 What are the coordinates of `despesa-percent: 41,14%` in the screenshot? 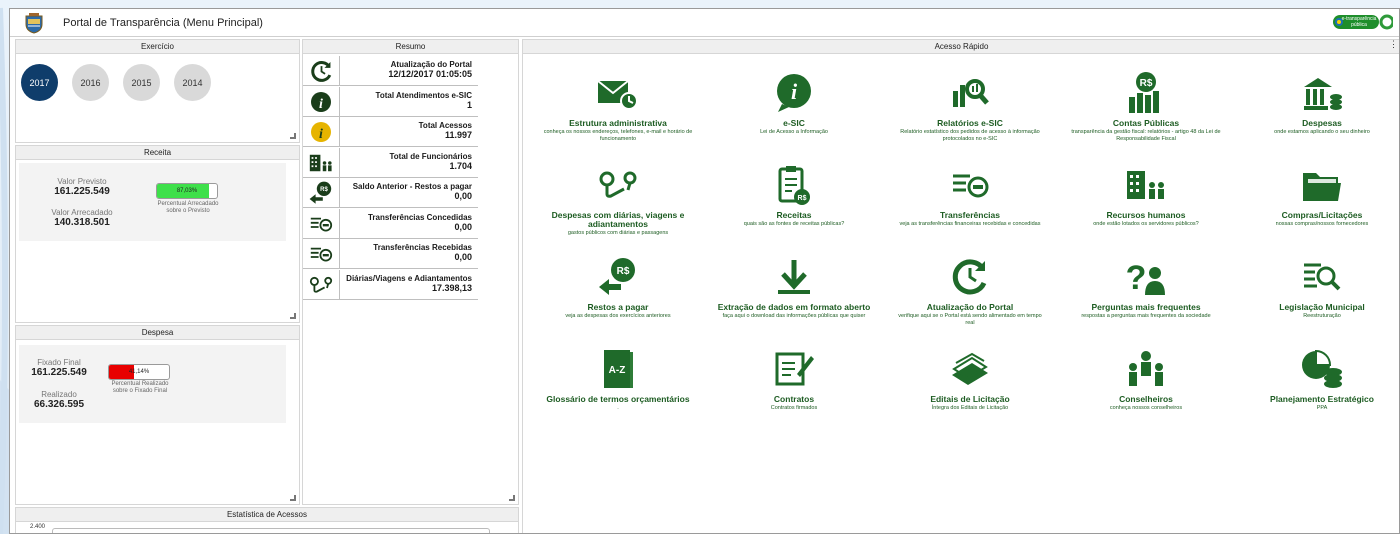 It's located at (139, 372).